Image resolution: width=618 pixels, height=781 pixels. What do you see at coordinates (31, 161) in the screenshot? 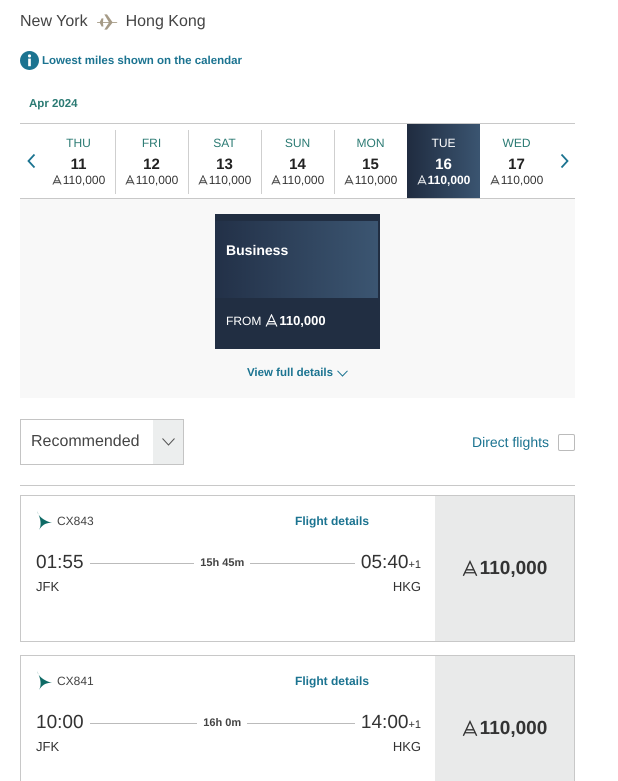
I see `chevron-left-icon` at bounding box center [31, 161].